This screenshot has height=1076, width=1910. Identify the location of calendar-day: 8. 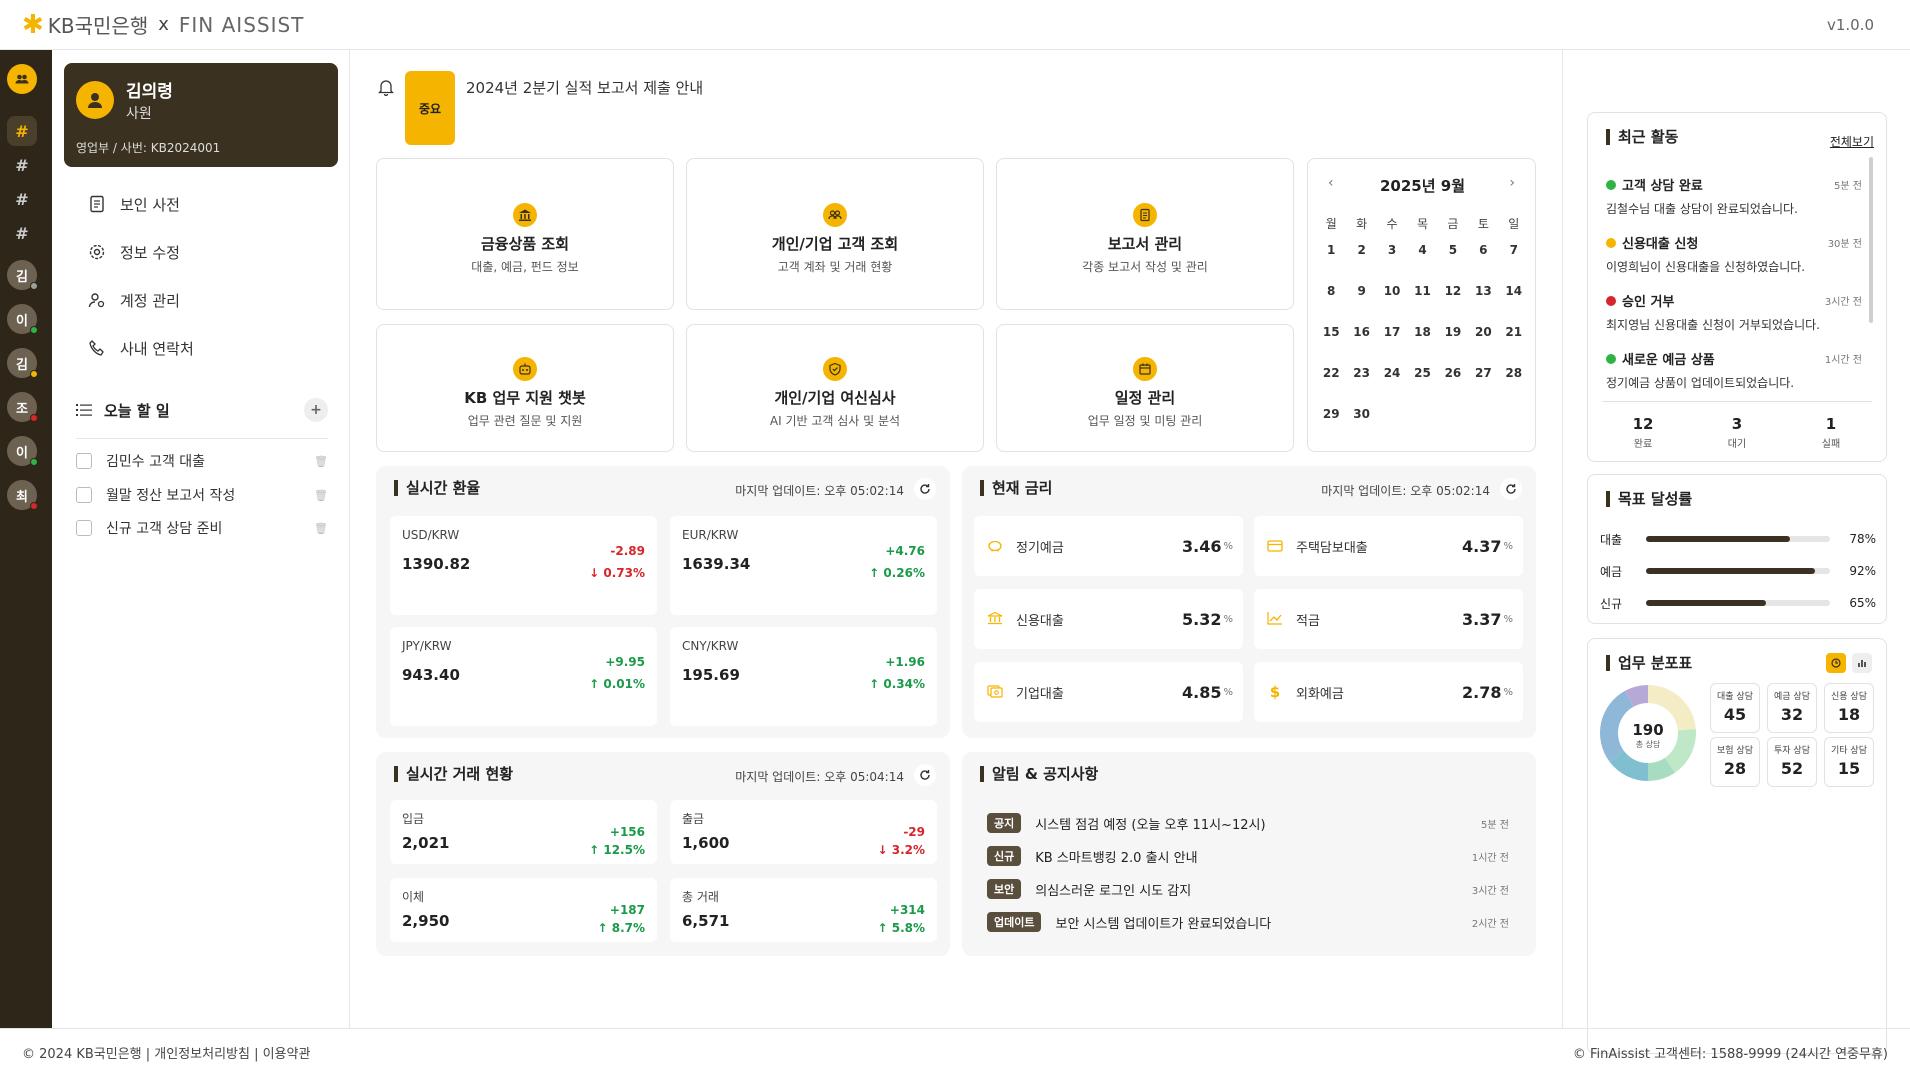
(1331, 298).